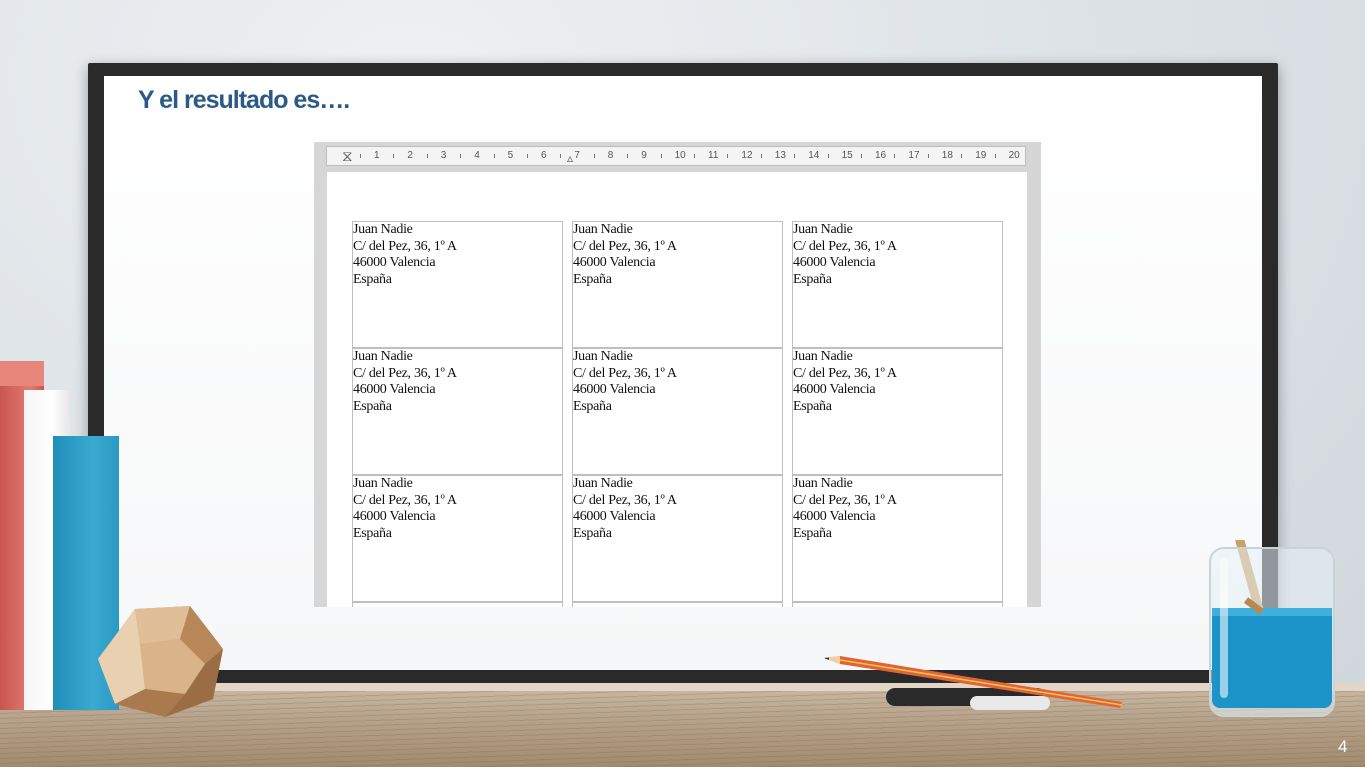  What do you see at coordinates (981, 155) in the screenshot?
I see `ruler-number: 19` at bounding box center [981, 155].